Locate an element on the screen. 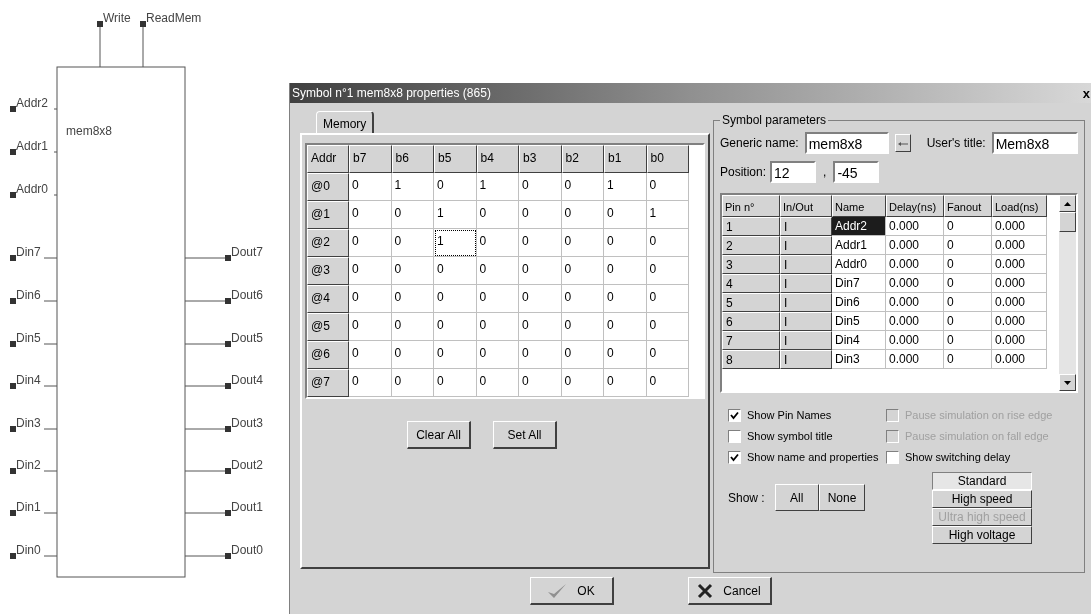 The height and width of the screenshot is (614, 1091). action-button: Clear All is located at coordinates (439, 435).